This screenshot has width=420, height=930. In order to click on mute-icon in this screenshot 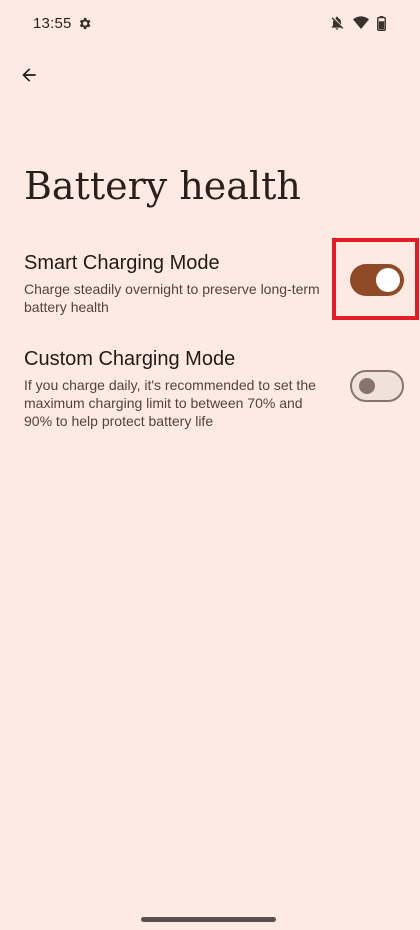, I will do `click(337, 25)`.